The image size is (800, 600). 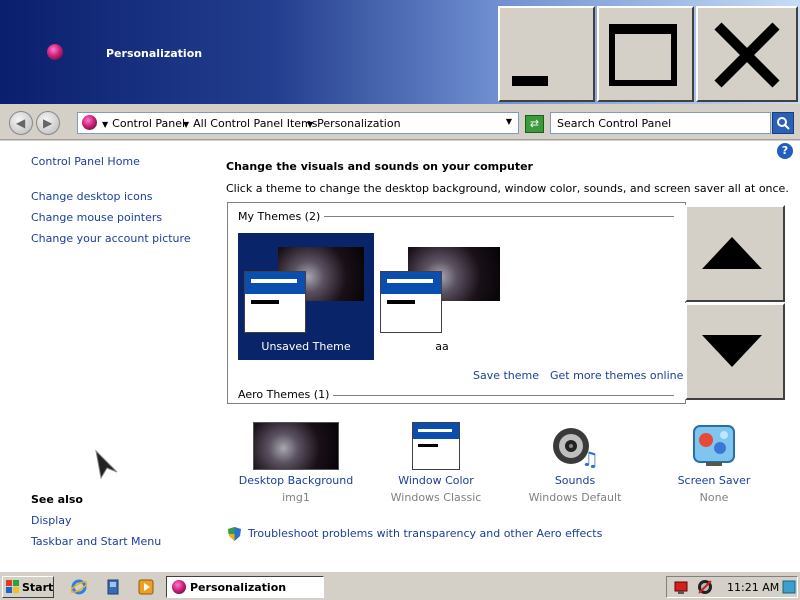 What do you see at coordinates (660, 123) in the screenshot?
I see `search-input` at bounding box center [660, 123].